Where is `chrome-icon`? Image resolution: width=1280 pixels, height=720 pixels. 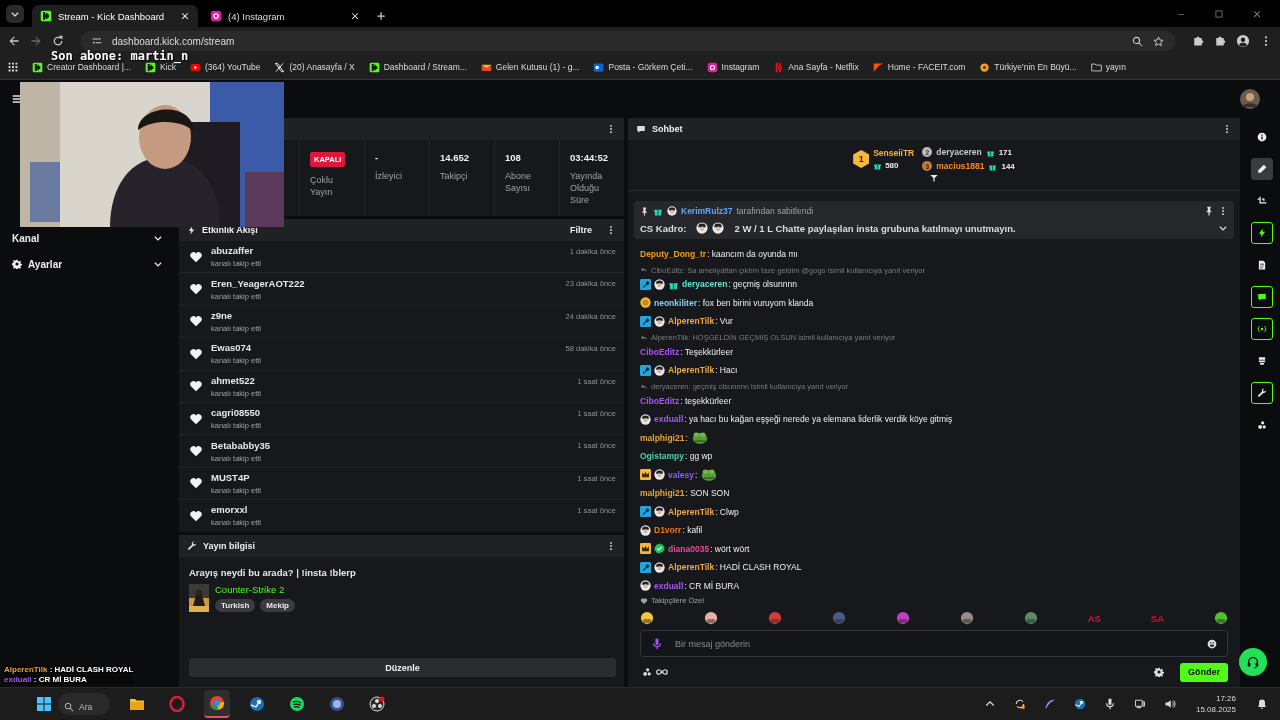
chrome-icon is located at coordinates (217, 703).